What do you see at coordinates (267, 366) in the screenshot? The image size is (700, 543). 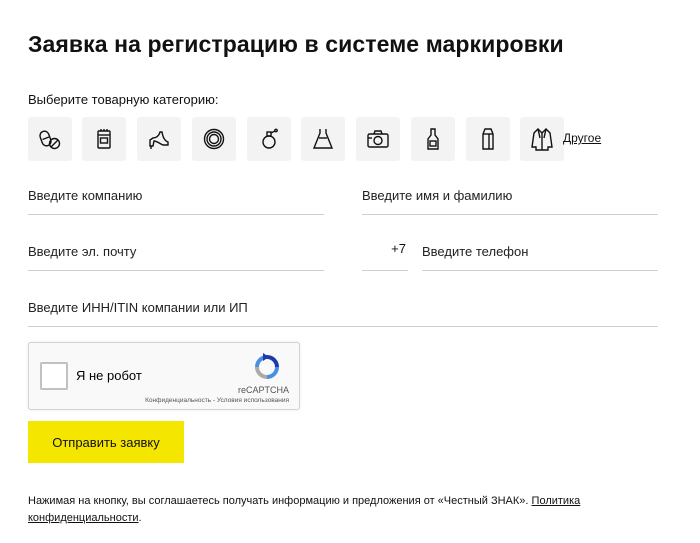 I see `recaptcha-logo-icon` at bounding box center [267, 366].